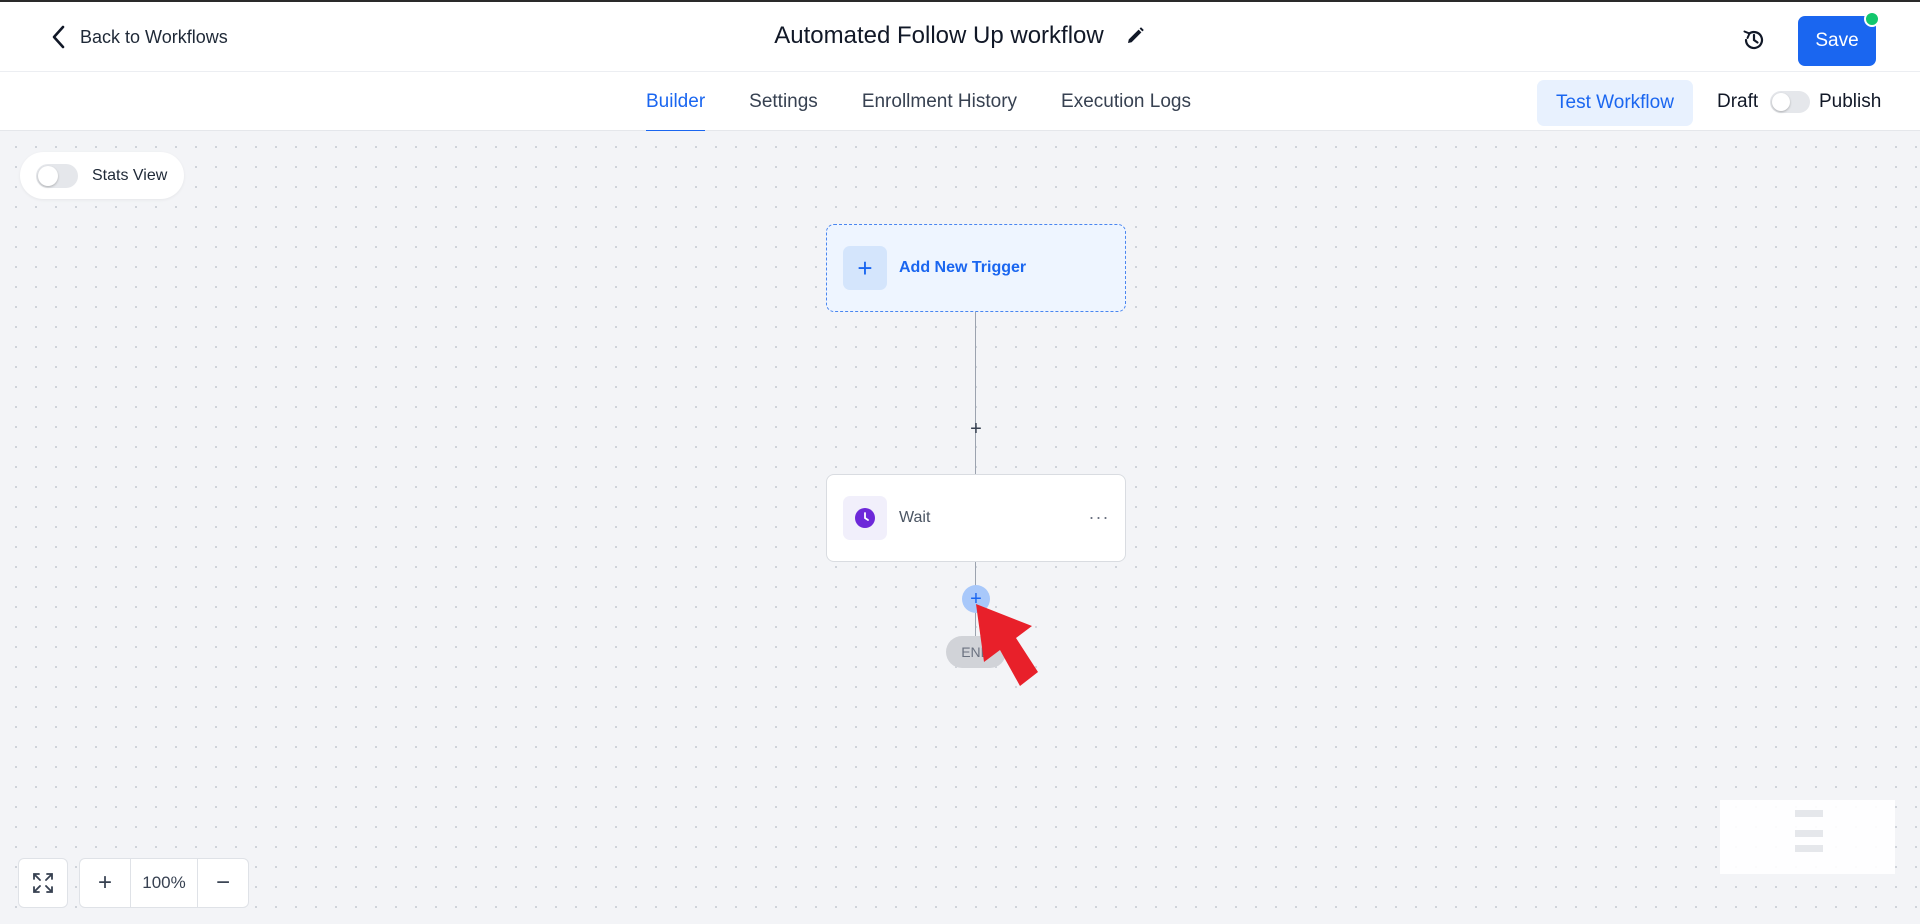  I want to click on pencil-icon, so click(1135, 36).